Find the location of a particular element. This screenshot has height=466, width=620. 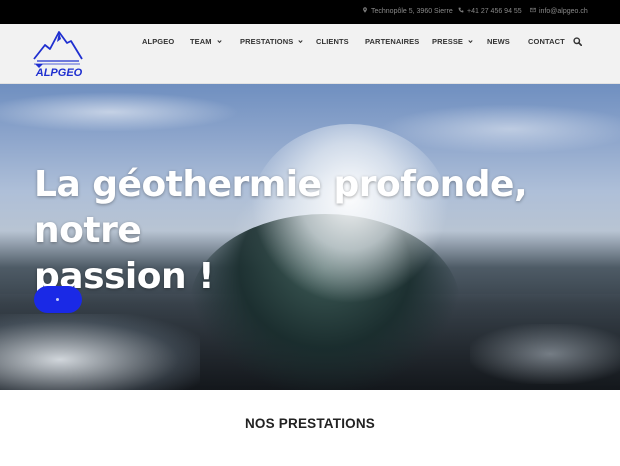

envelope-icon is located at coordinates (533, 10).